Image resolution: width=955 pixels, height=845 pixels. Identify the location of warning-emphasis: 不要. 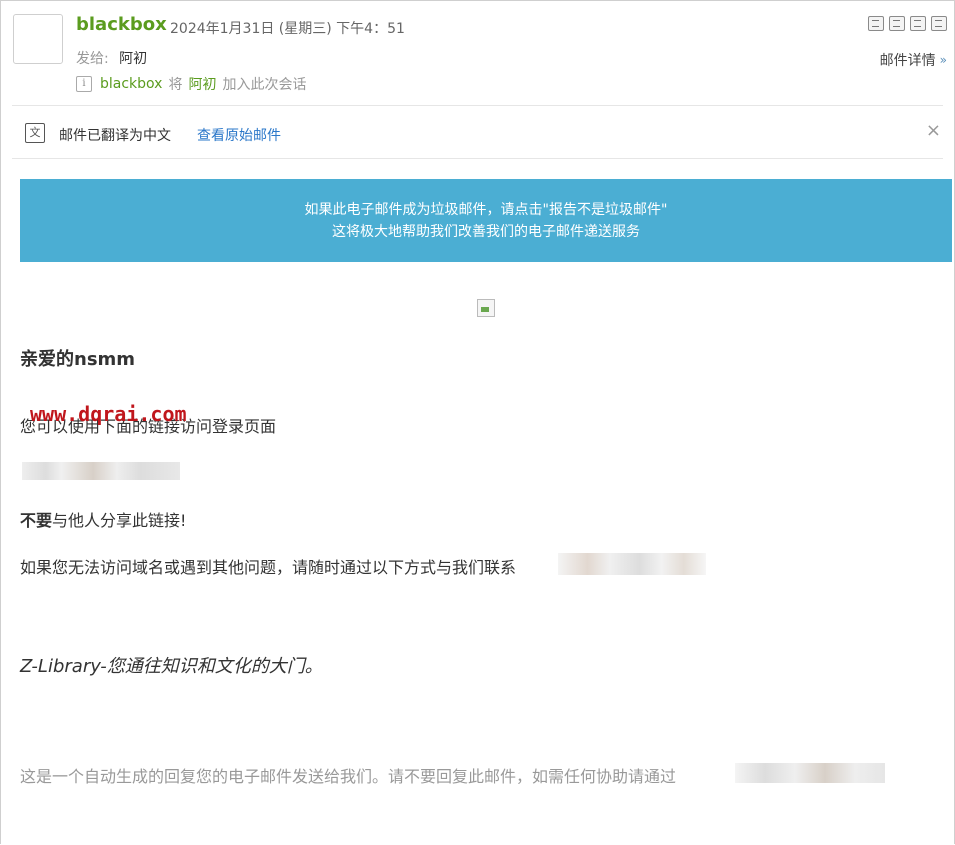
(36, 520).